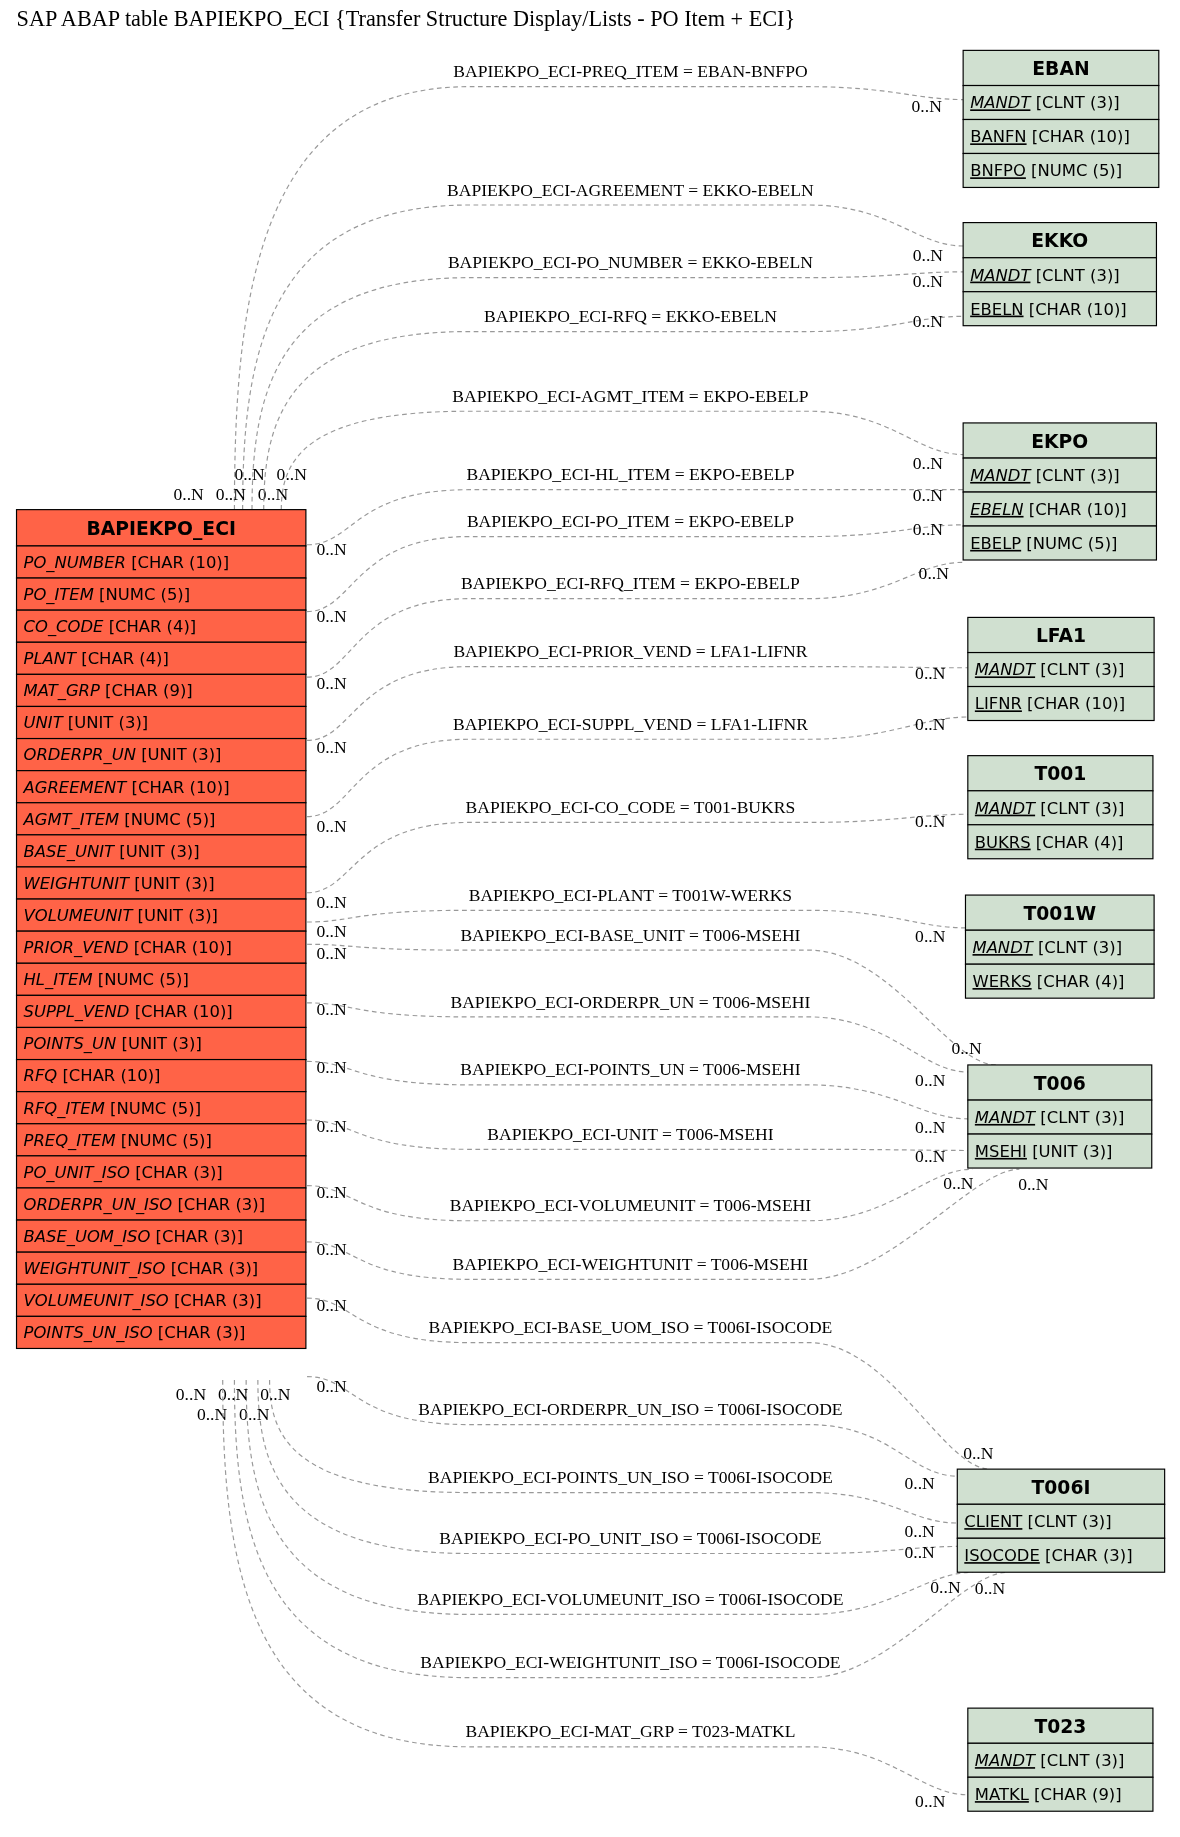 The height and width of the screenshot is (1837, 1180). Describe the element at coordinates (630, 1263) in the screenshot. I see `relation-label: BAPIEKPO_ECI-WEIGHTUNIT = T006-MSEHI` at that location.